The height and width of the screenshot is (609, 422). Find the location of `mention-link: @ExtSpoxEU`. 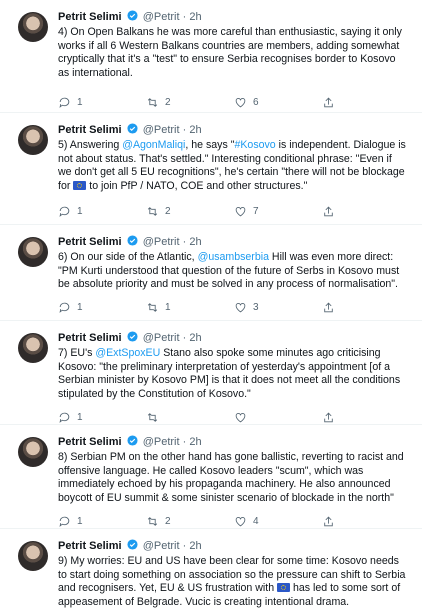

mention-link: @ExtSpoxEU is located at coordinates (127, 353).